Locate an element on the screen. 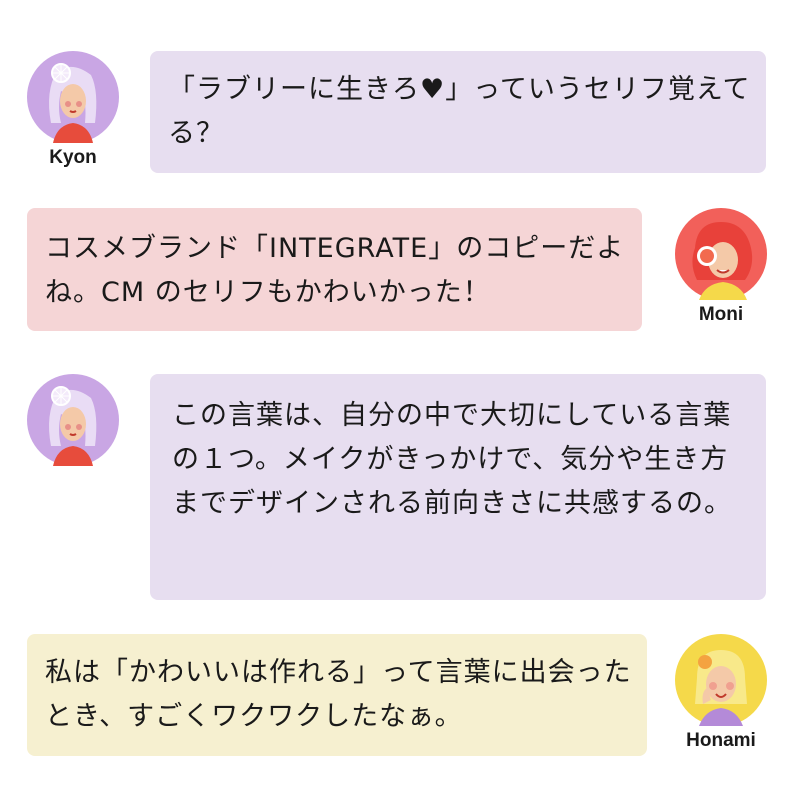  message-text: 私は「かわいいは作れる」って言葉に出会ったとき、すごくワクワクしたなぁ。 is located at coordinates (338, 694).